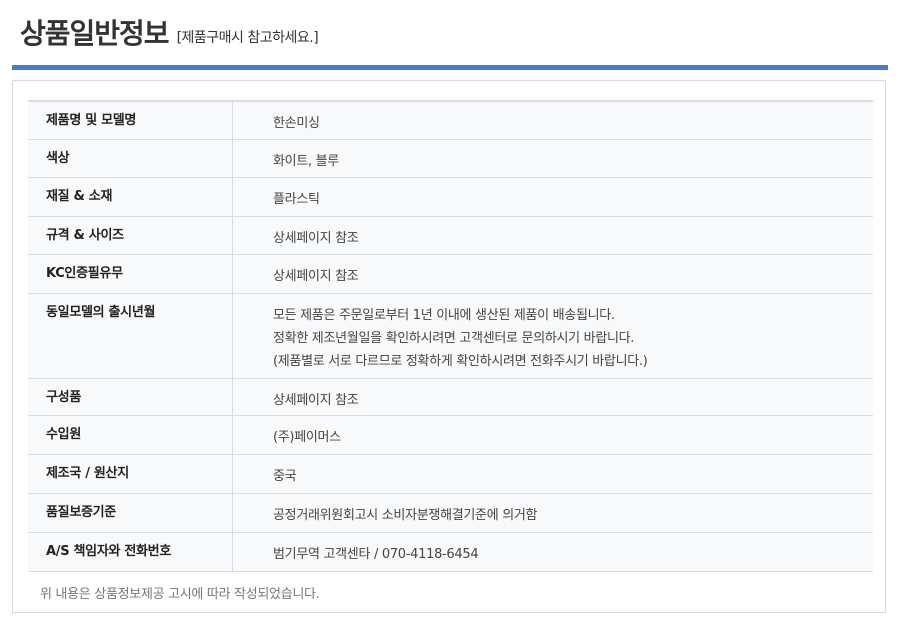 The image size is (900, 631). I want to click on row-value-line: (주)페이머스, so click(307, 437).